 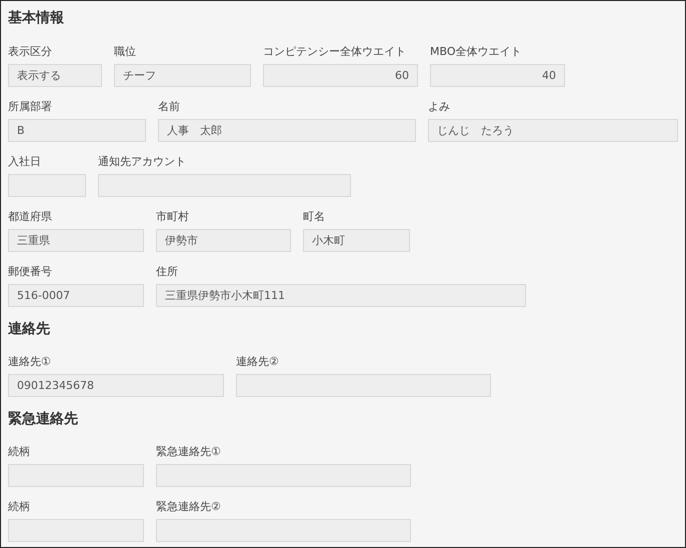 I want to click on input-field: 三重県, so click(x=76, y=240).